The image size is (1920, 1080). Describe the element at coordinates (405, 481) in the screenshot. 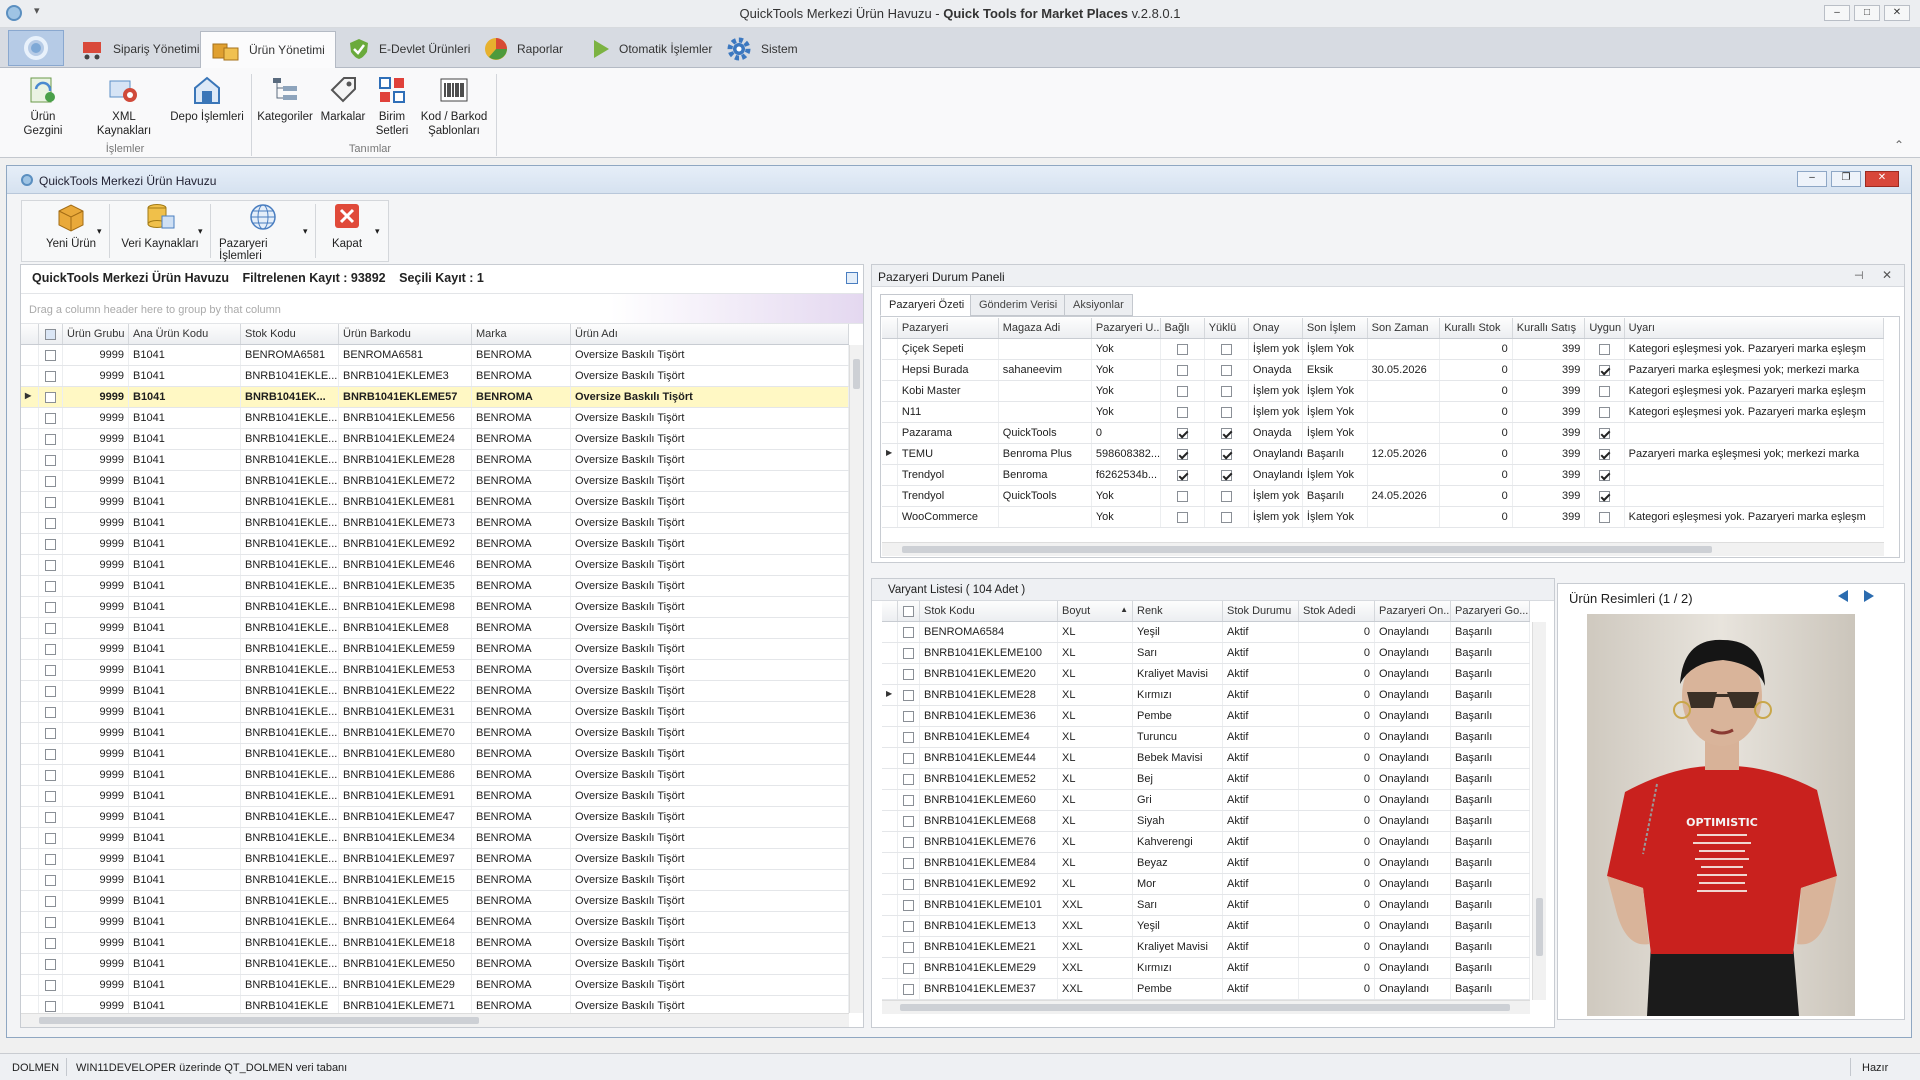

I see `table-cell: BNRB1041EKLEME72` at that location.